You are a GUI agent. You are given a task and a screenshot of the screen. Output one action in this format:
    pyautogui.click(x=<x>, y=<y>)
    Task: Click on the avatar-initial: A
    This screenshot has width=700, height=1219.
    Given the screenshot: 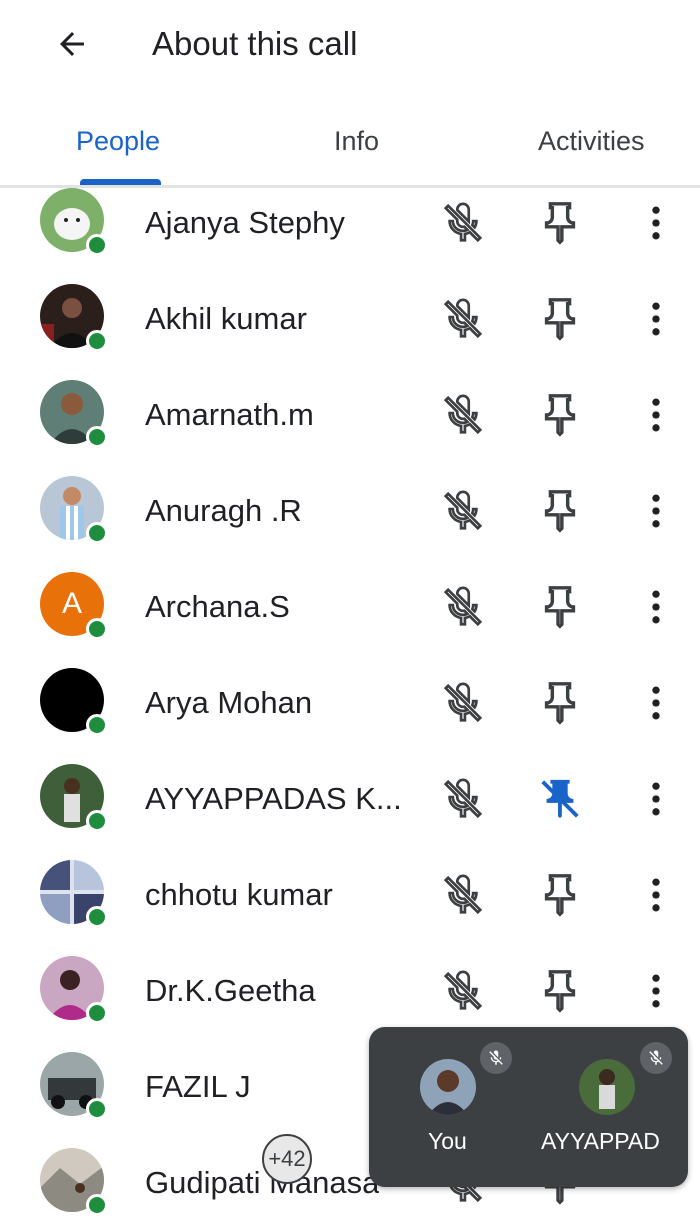 What is the action you would take?
    pyautogui.click(x=71, y=603)
    